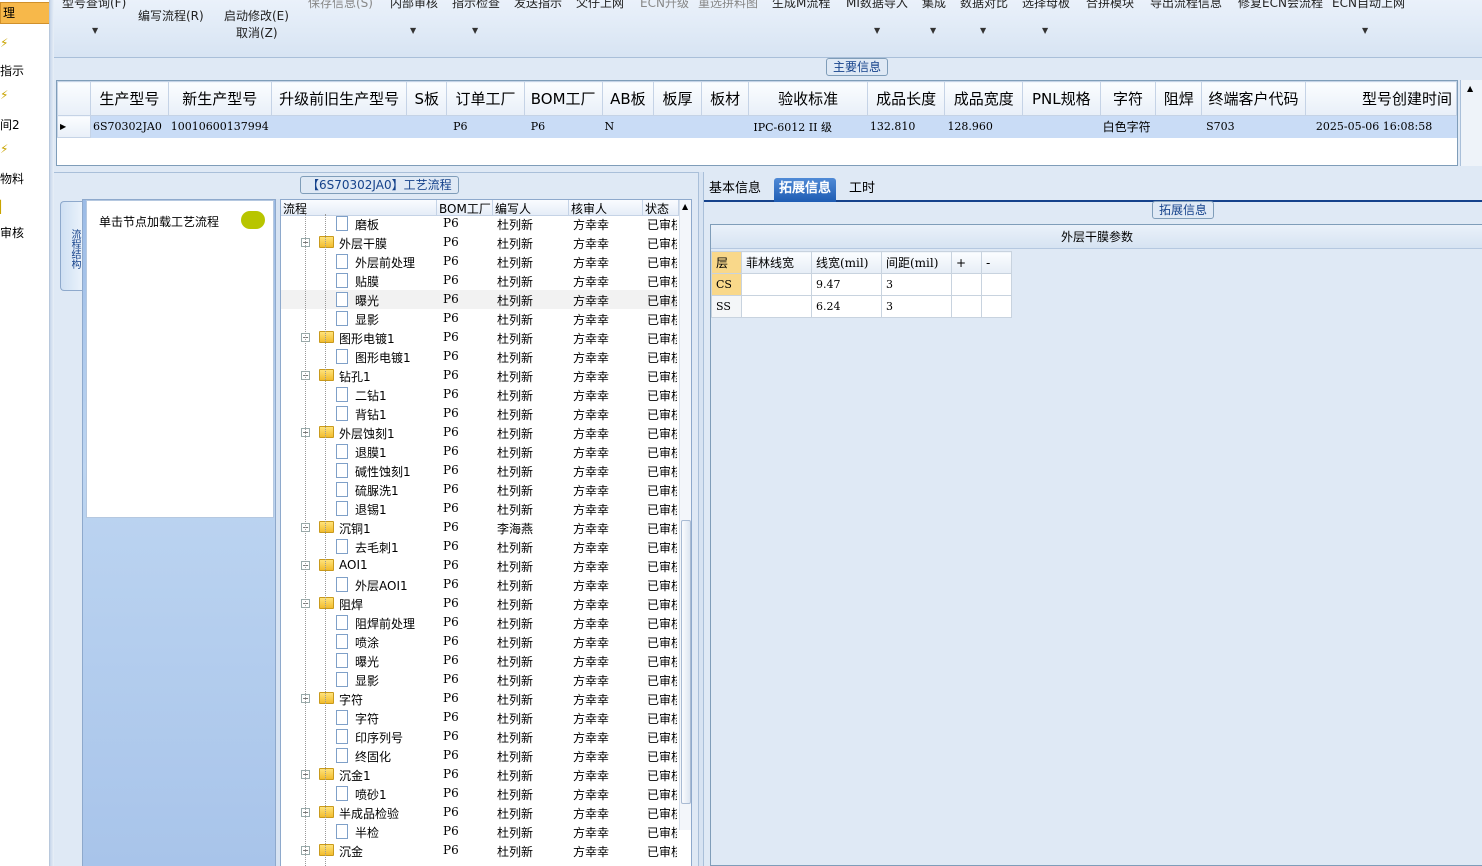 The width and height of the screenshot is (1482, 866). What do you see at coordinates (805, 190) in the screenshot?
I see `tab-extended-info: 拓展信息` at bounding box center [805, 190].